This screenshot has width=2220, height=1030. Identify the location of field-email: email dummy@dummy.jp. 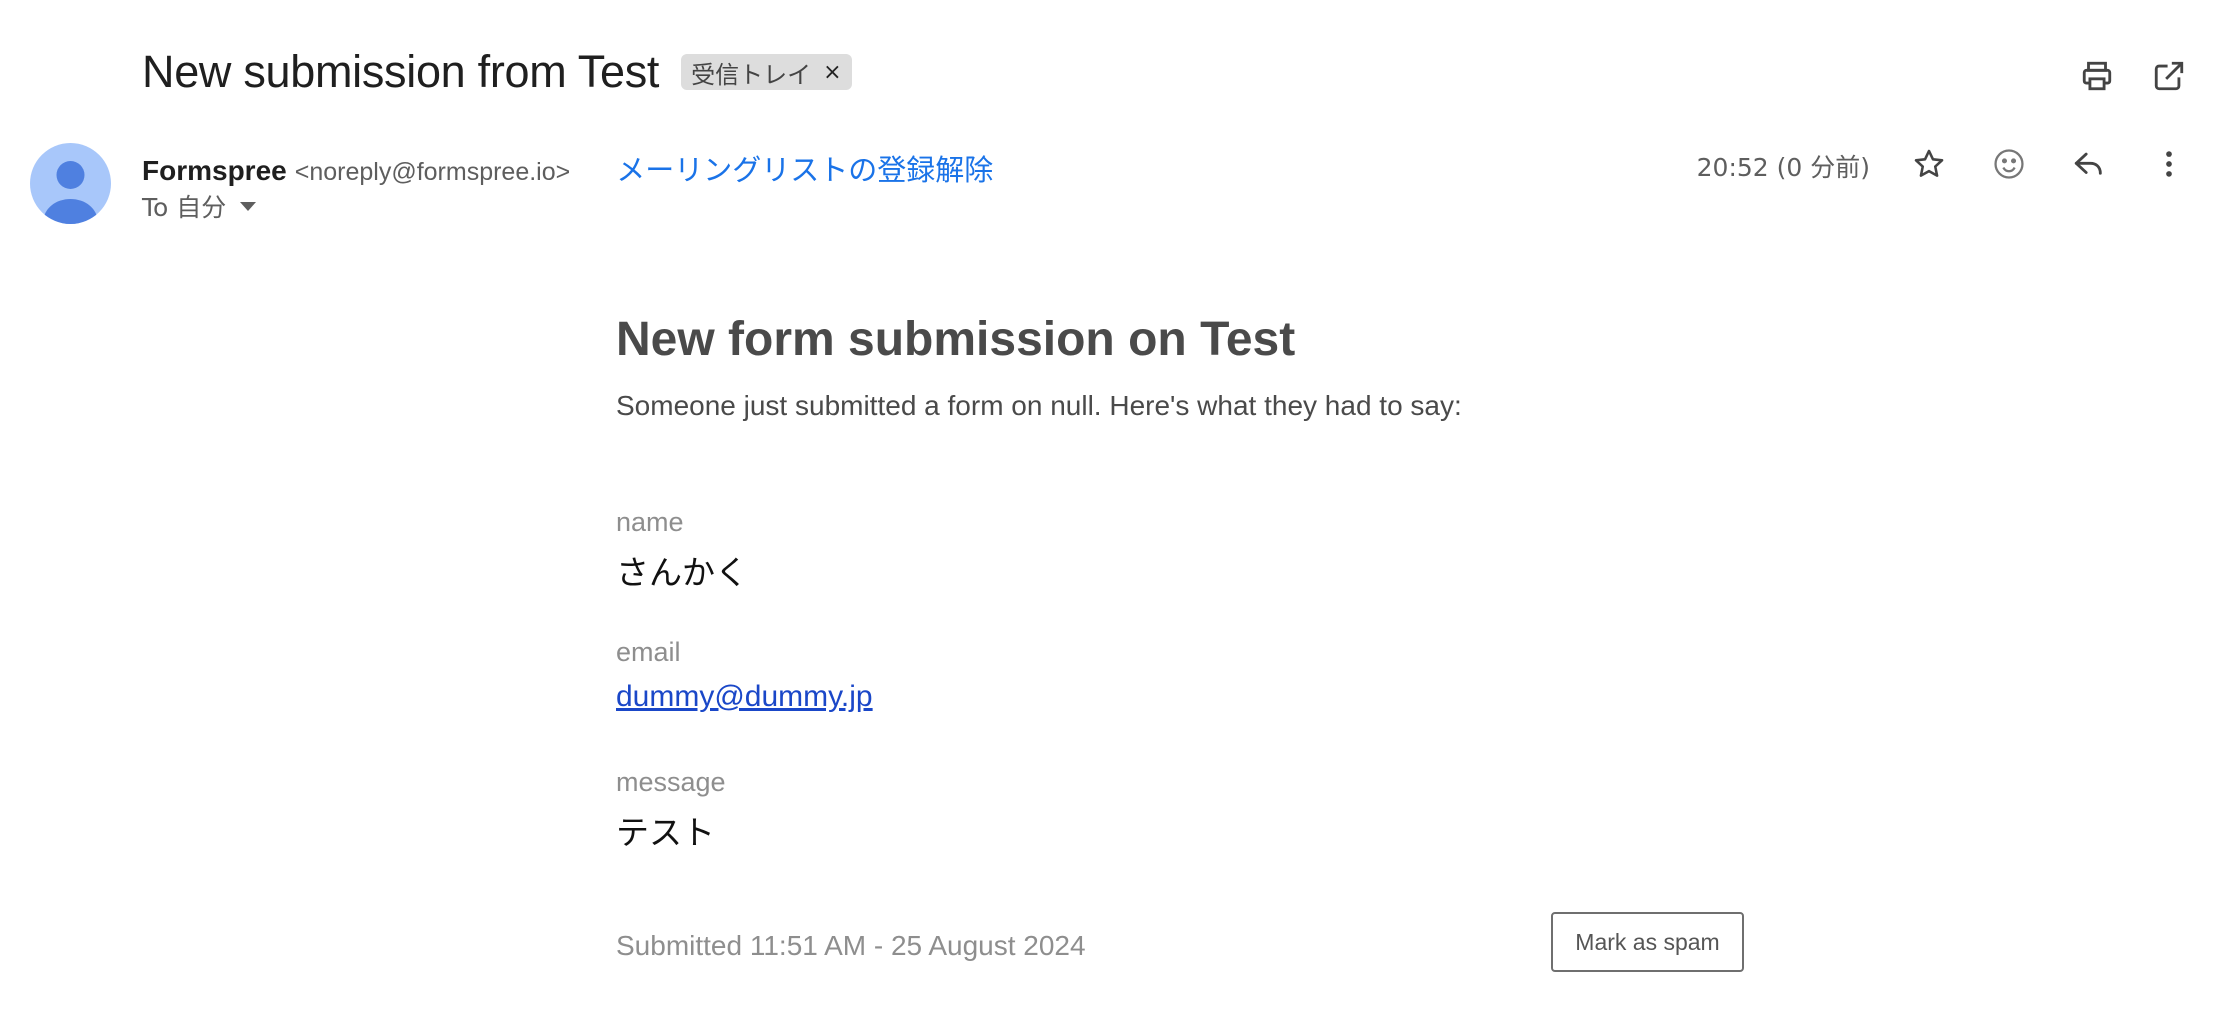
(744, 675).